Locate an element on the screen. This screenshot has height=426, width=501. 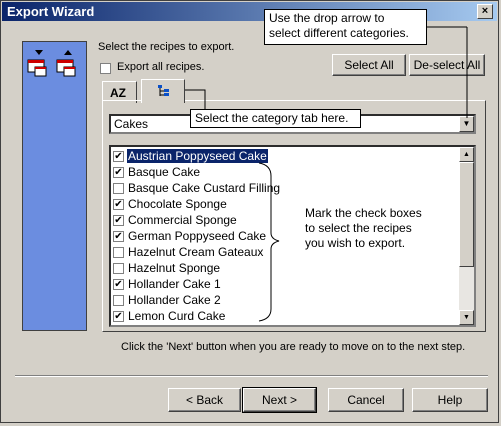
recipe-label: German Poppyseed Cake is located at coordinates (197, 236).